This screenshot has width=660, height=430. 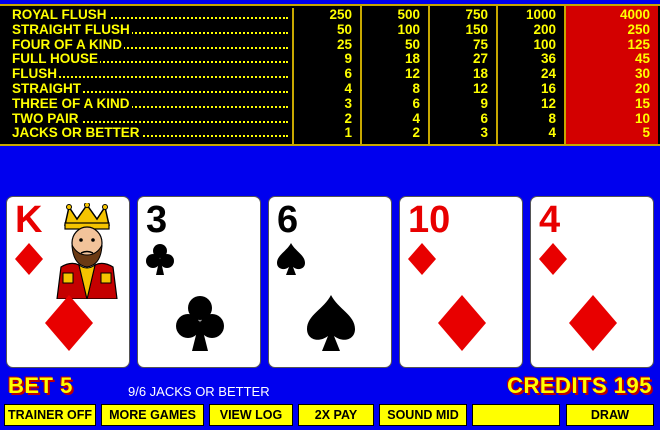 What do you see at coordinates (199, 391) in the screenshot?
I see `game-name: 9/6 JACKS OR BETTER` at bounding box center [199, 391].